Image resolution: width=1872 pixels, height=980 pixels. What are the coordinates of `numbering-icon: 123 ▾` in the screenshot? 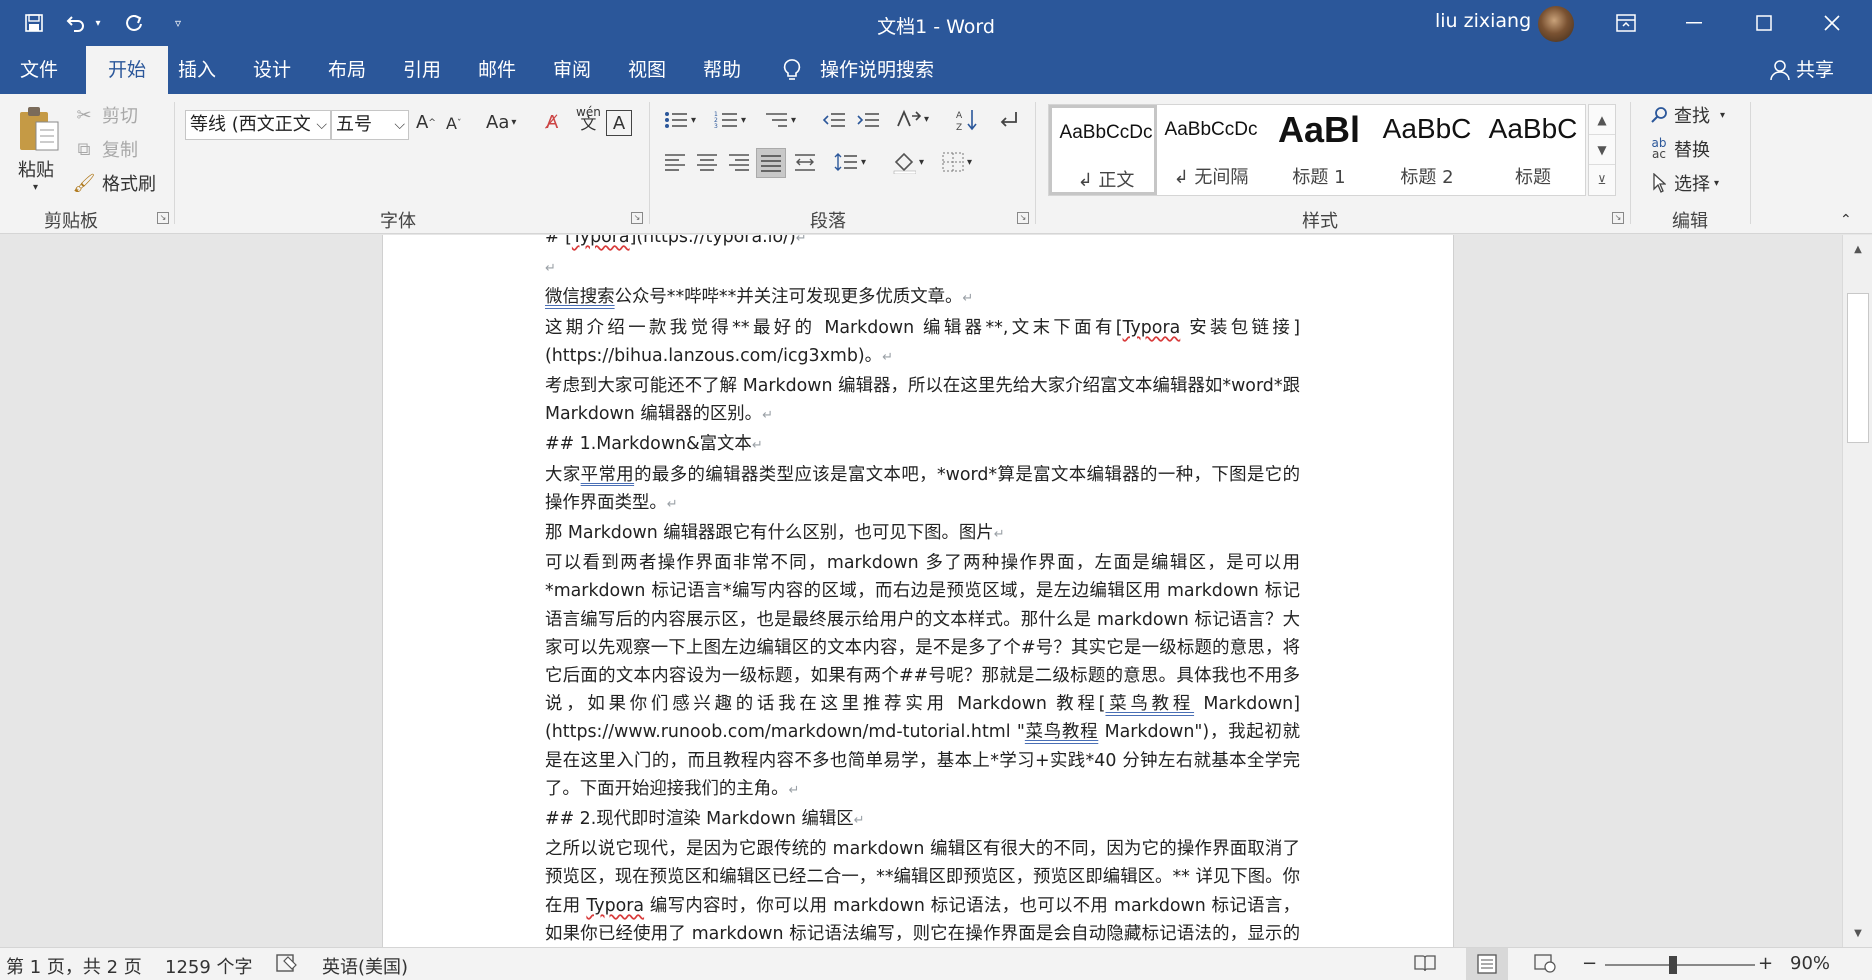 It's located at (730, 120).